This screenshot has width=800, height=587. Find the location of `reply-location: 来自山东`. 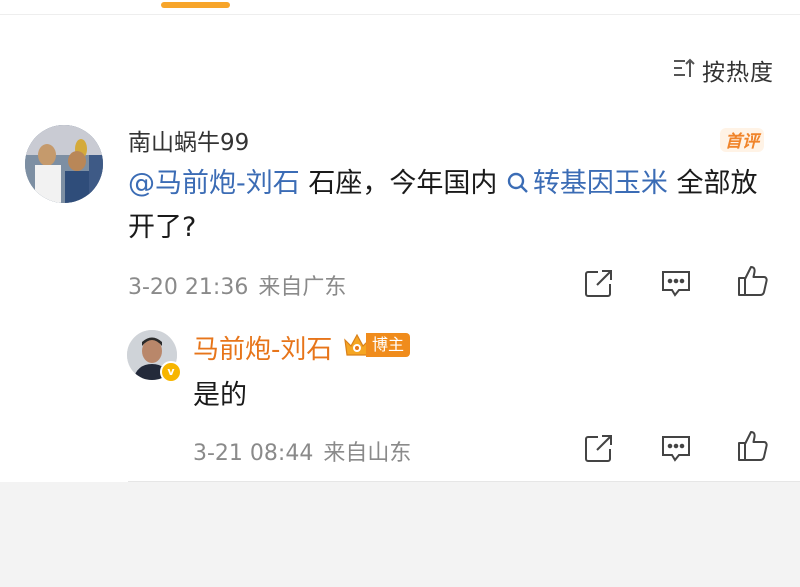

reply-location: 来自山东 is located at coordinates (367, 453).